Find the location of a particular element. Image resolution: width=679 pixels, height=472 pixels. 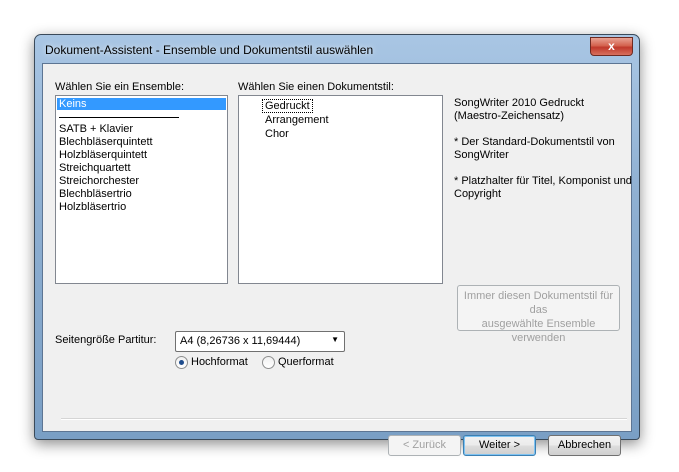

ensemble-item: Streichorchester is located at coordinates (99, 181).